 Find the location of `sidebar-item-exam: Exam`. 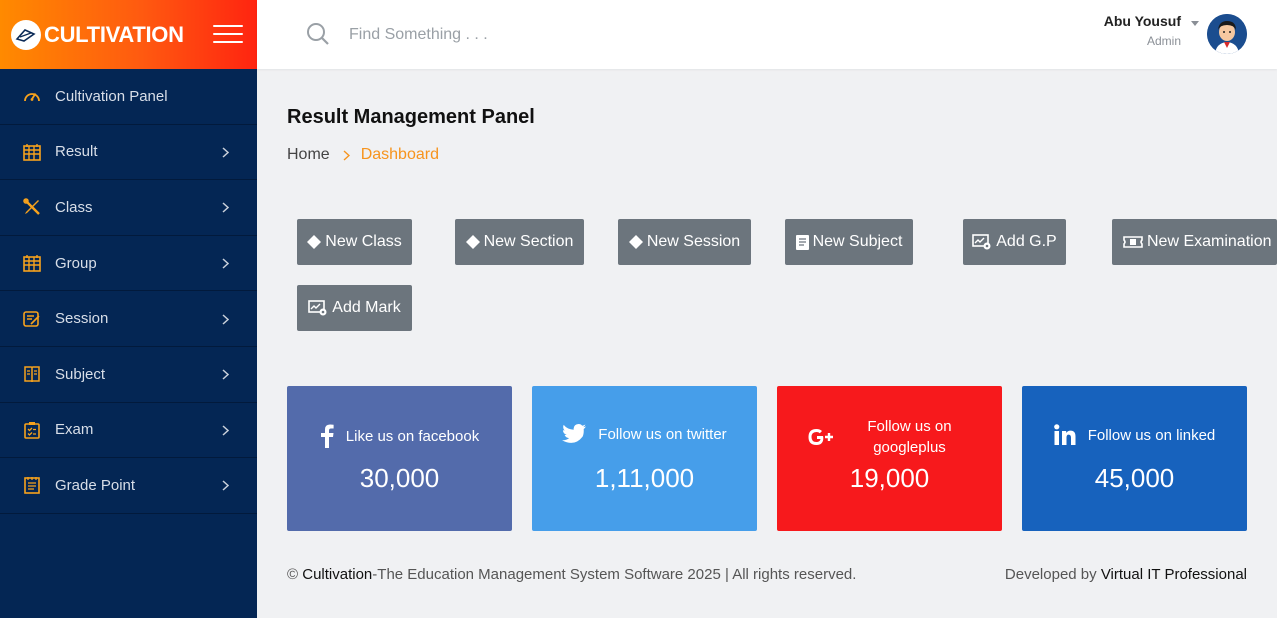

sidebar-item-exam: Exam is located at coordinates (128, 431).